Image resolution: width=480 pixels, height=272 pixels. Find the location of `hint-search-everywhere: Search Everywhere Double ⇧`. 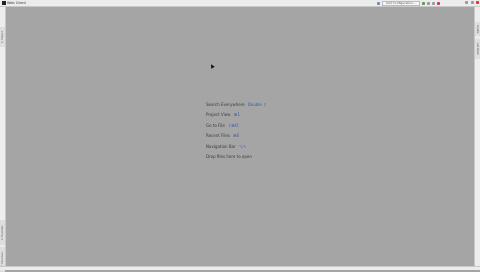

hint-search-everywhere: Search Everywhere Double ⇧ is located at coordinates (236, 104).